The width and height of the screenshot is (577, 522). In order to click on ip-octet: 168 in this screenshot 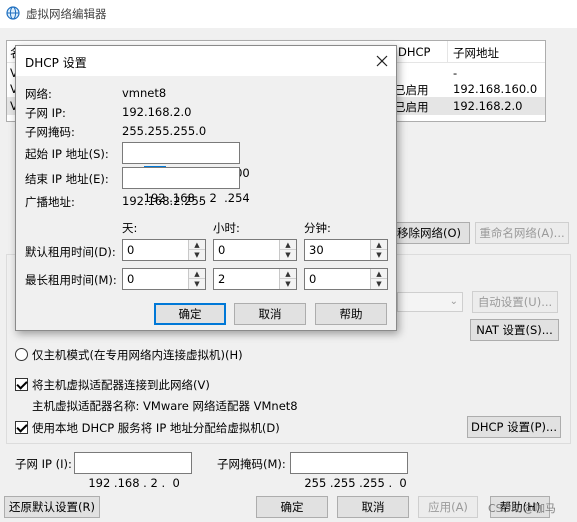, I will do `click(128, 483)`.